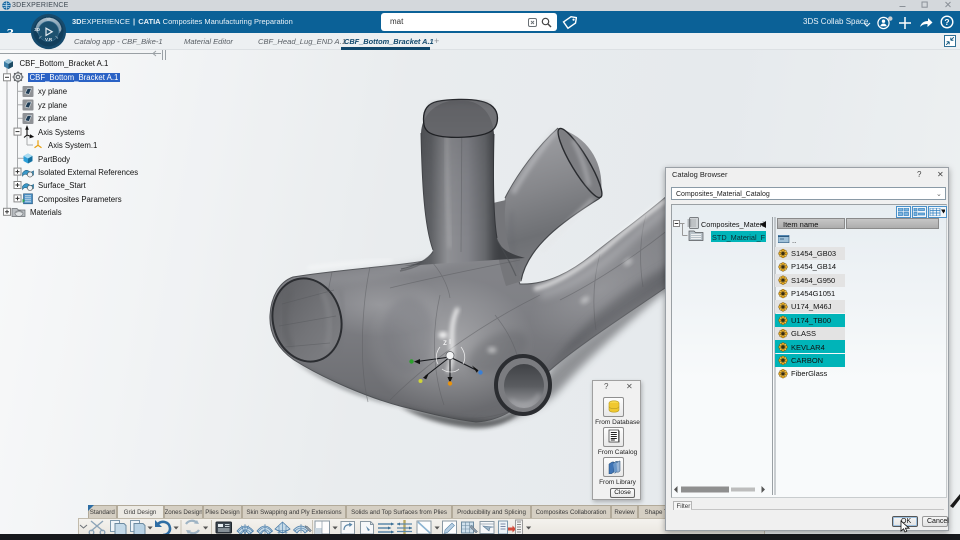 This screenshot has width=960, height=540. I want to click on svg-text: 3D, so click(37, 29).